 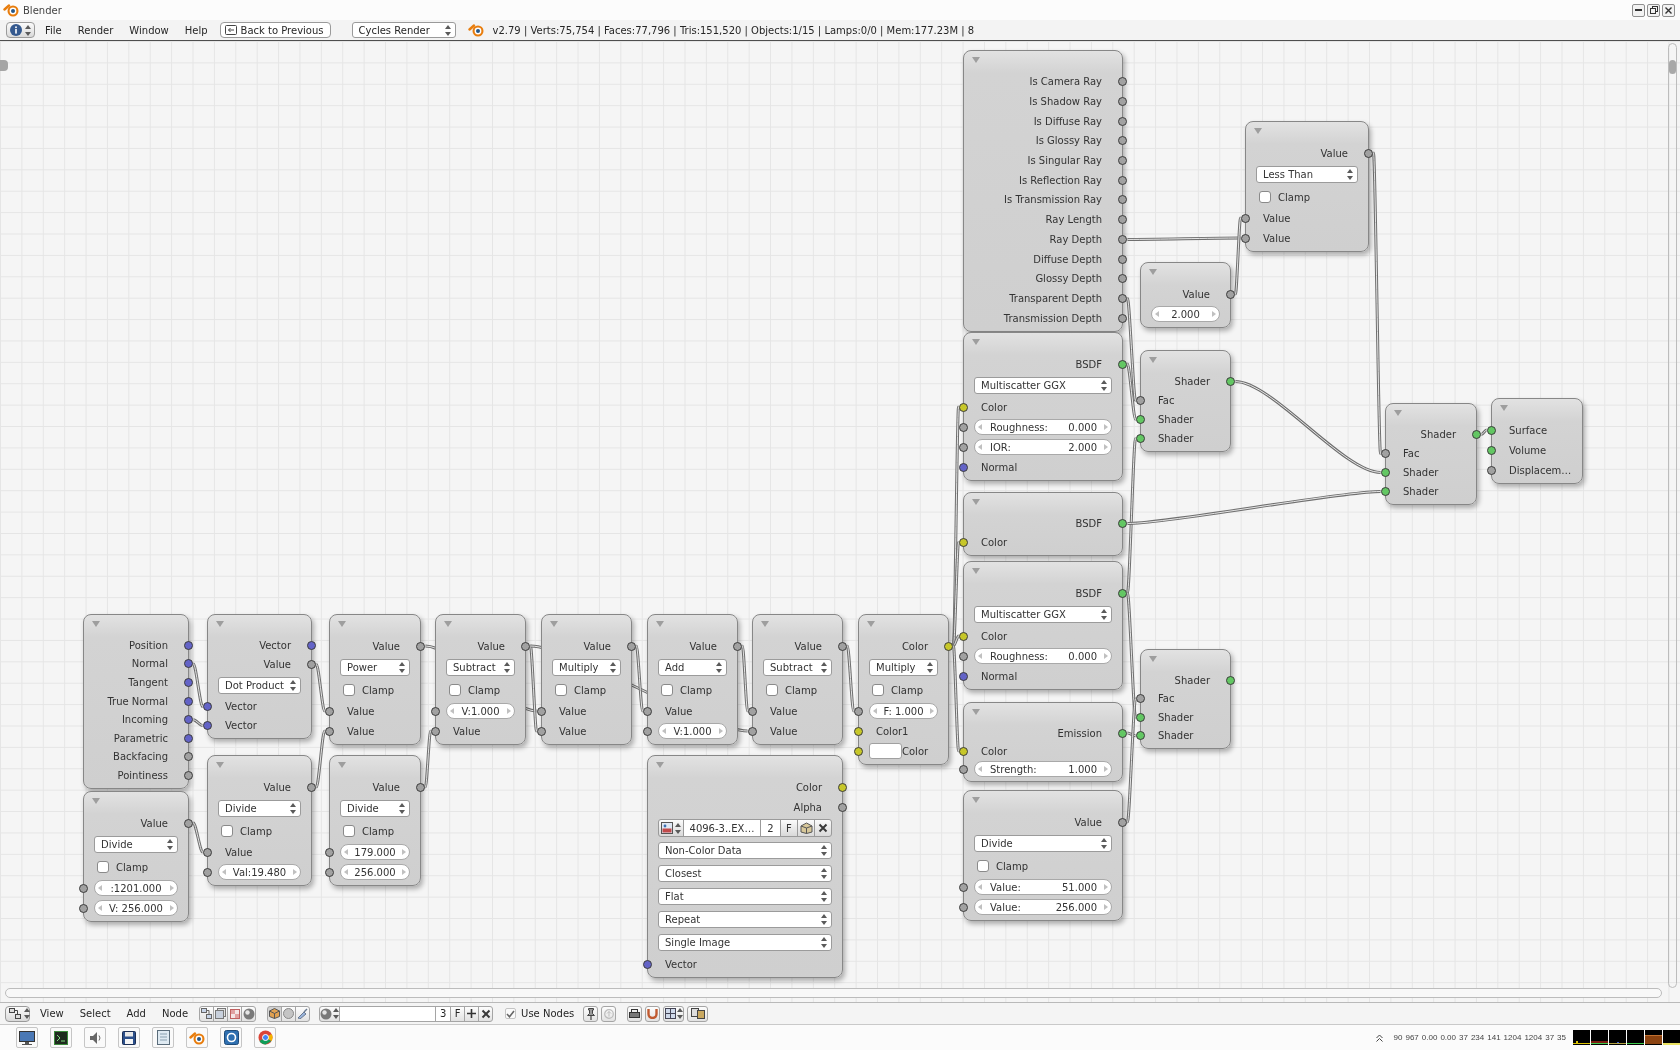 I want to click on select-dropdown: Power, so click(x=375, y=667).